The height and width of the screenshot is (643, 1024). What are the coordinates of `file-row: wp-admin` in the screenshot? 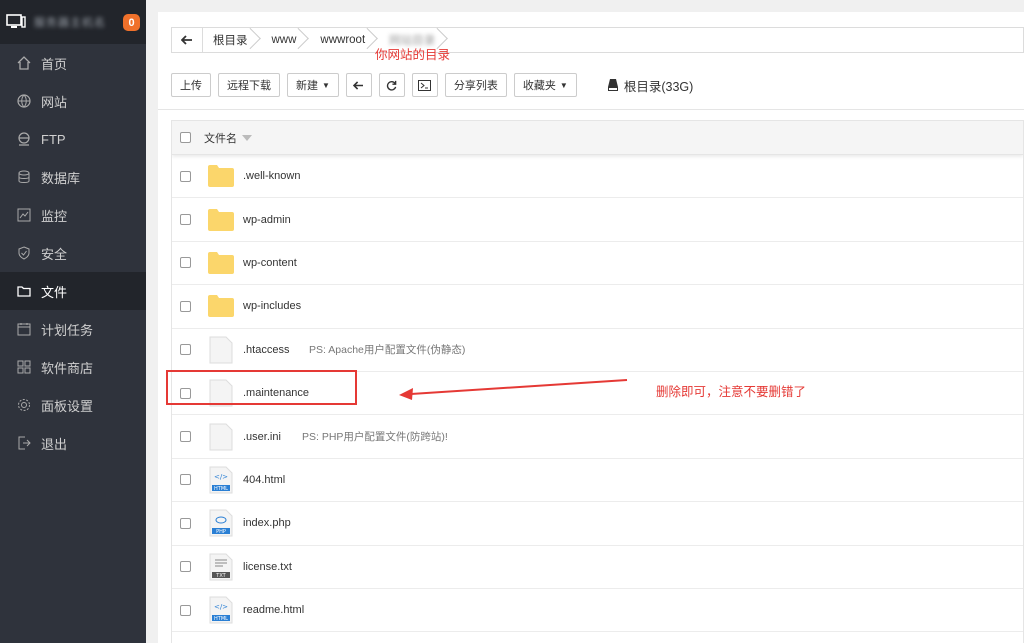 It's located at (597, 220).